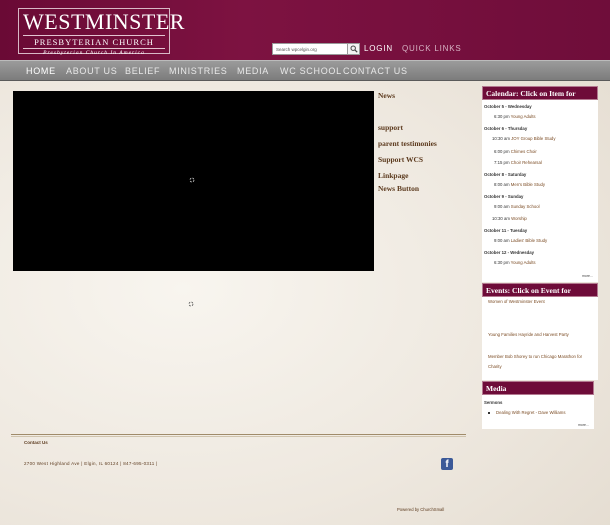 The image size is (610, 525). I want to click on nav-home: HOME, so click(41, 71).